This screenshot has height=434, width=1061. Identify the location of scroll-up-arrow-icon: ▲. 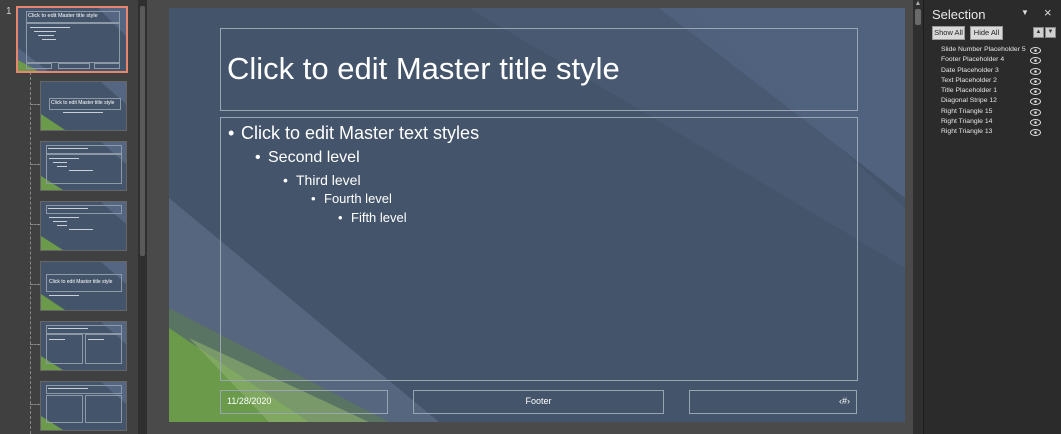
(918, 4).